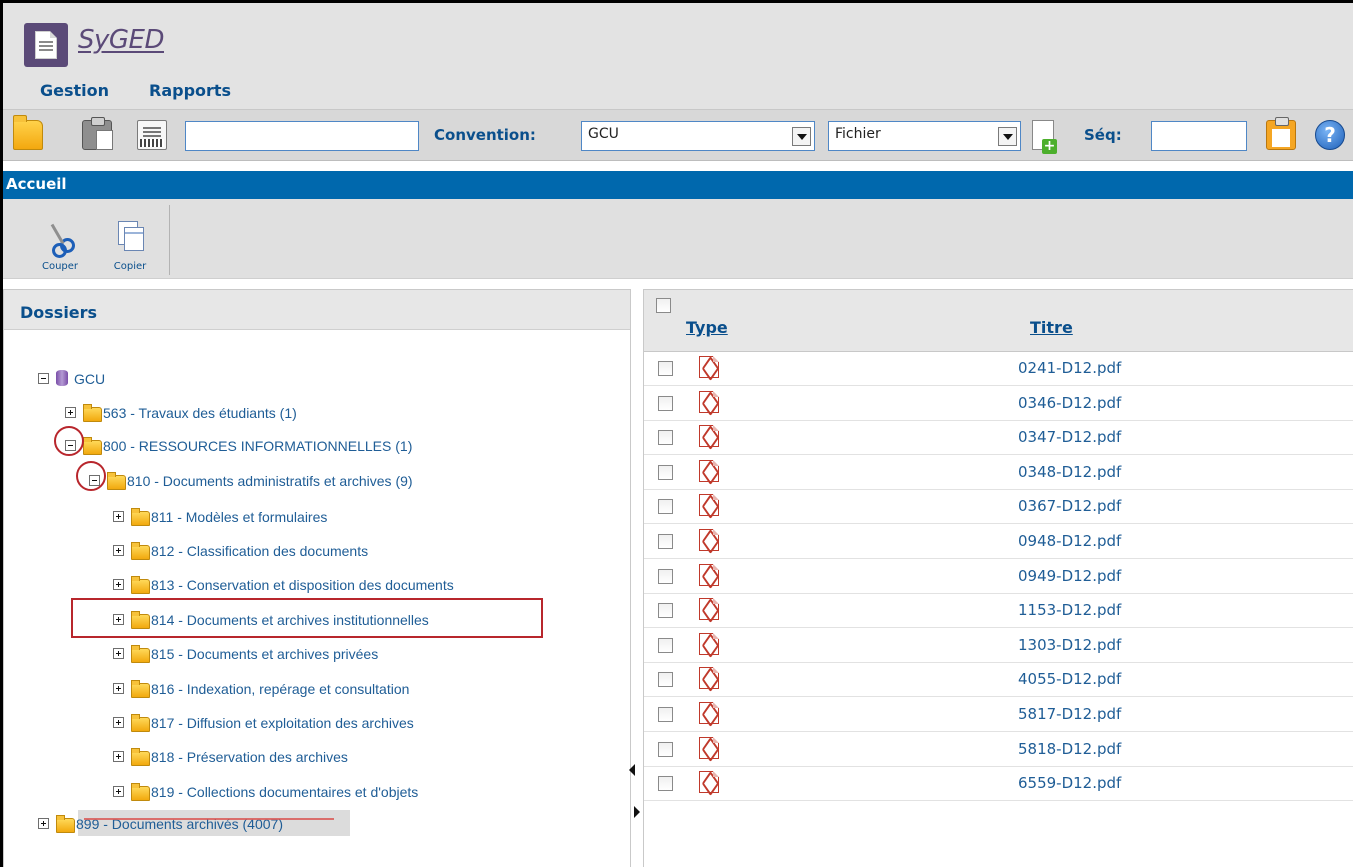 The width and height of the screenshot is (1353, 867). What do you see at coordinates (62, 378) in the screenshot?
I see `database-icon` at bounding box center [62, 378].